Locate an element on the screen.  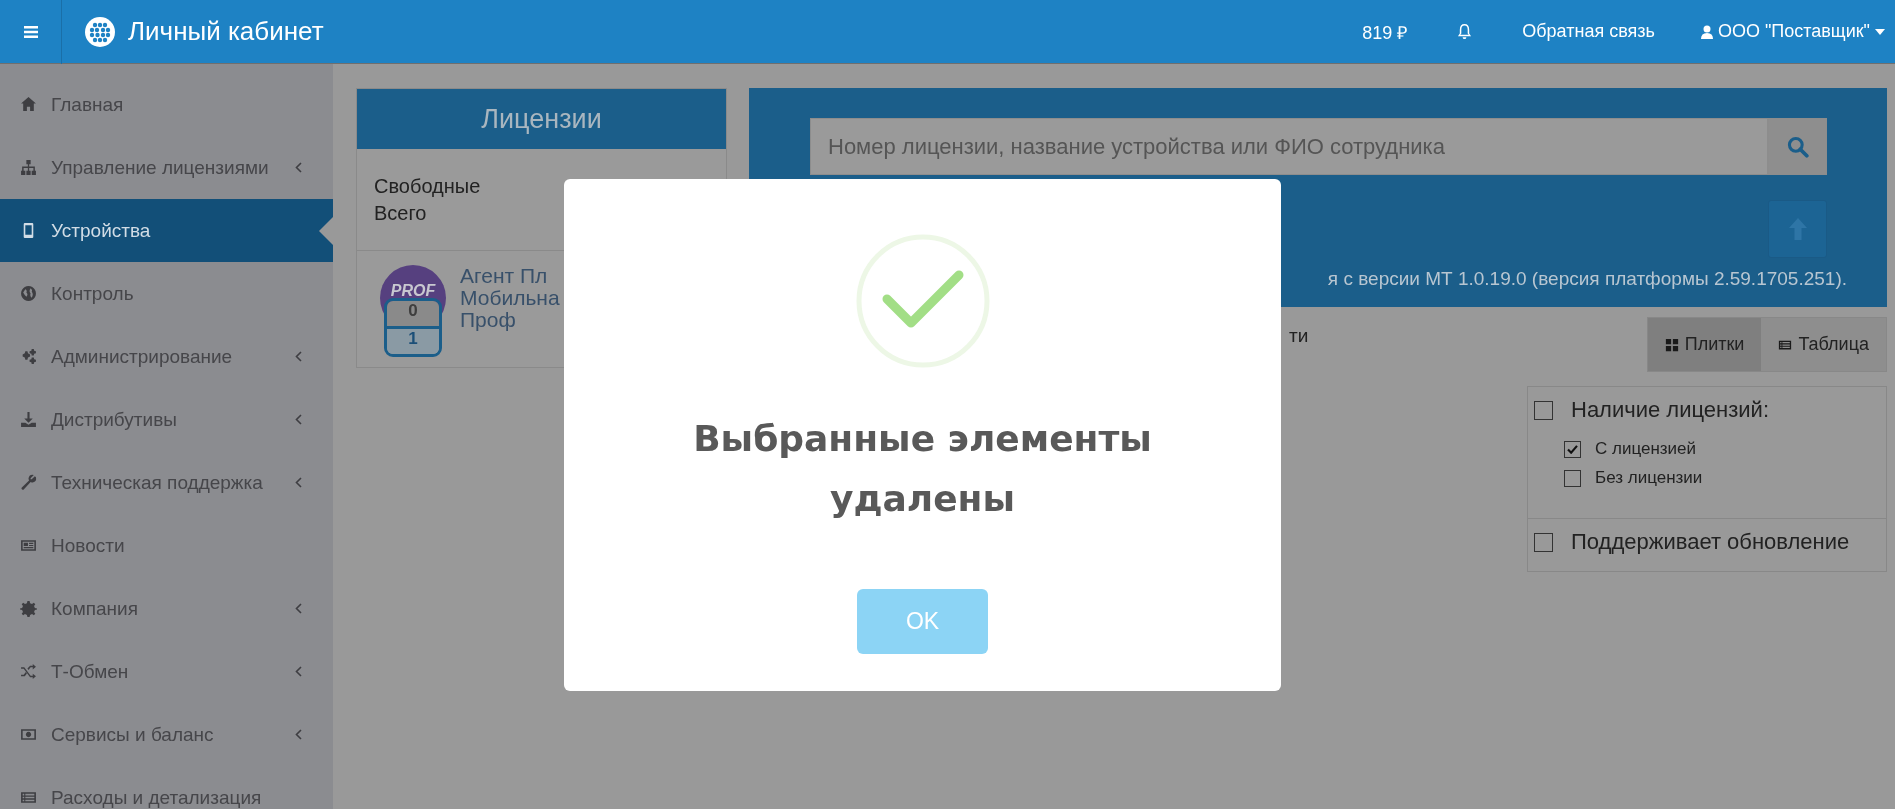
user-icon is located at coordinates (1706, 31).